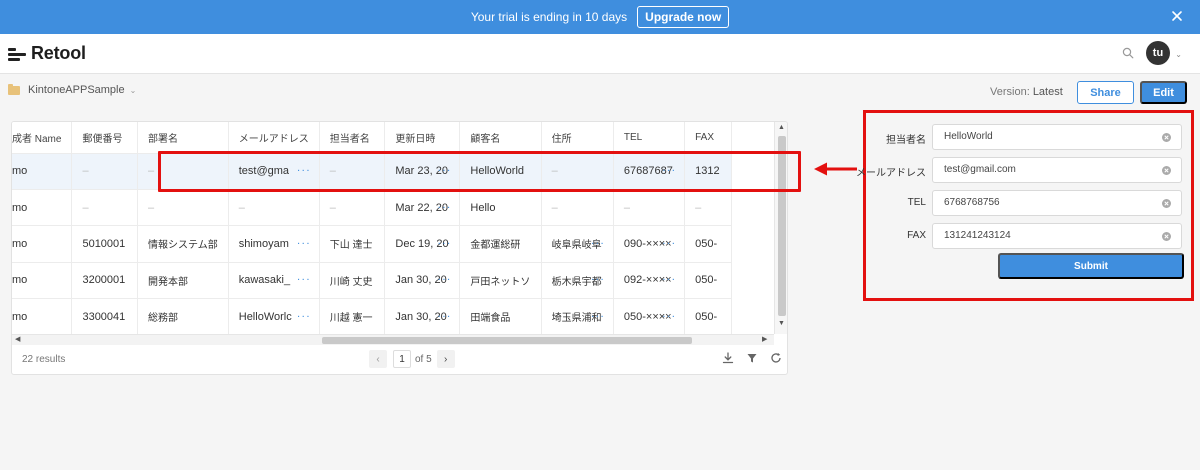 The width and height of the screenshot is (1200, 470). I want to click on scroll-down-icon: ▼, so click(781, 323).